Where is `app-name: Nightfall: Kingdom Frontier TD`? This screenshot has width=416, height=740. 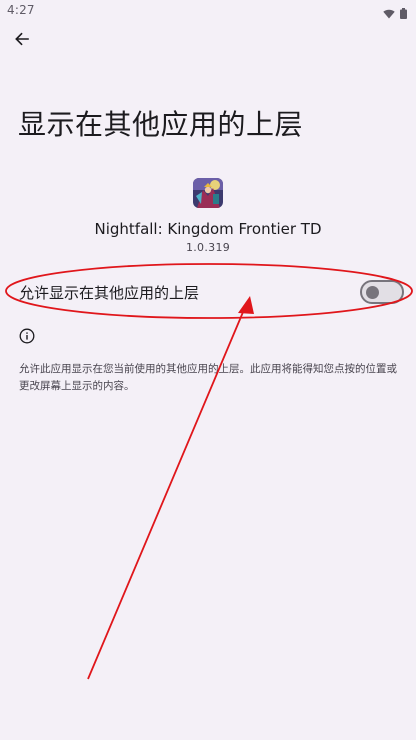 app-name: Nightfall: Kingdom Frontier TD is located at coordinates (208, 229).